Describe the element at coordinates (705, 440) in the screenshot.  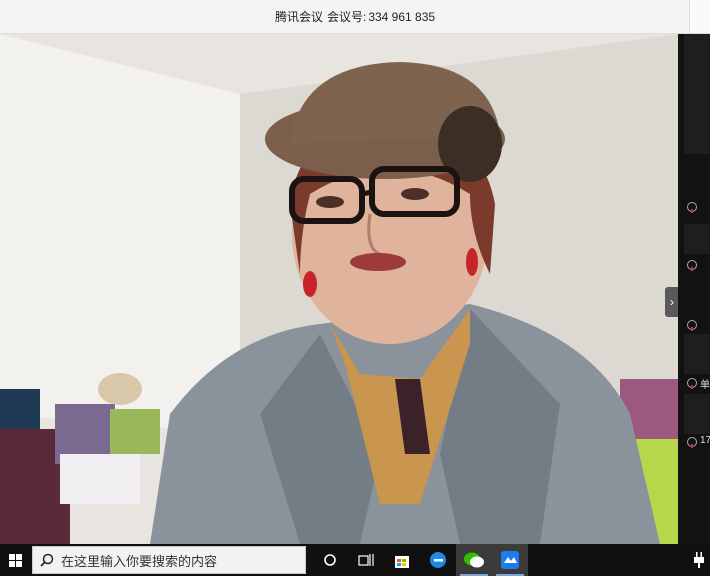
I see `participant-name: 17` at that location.